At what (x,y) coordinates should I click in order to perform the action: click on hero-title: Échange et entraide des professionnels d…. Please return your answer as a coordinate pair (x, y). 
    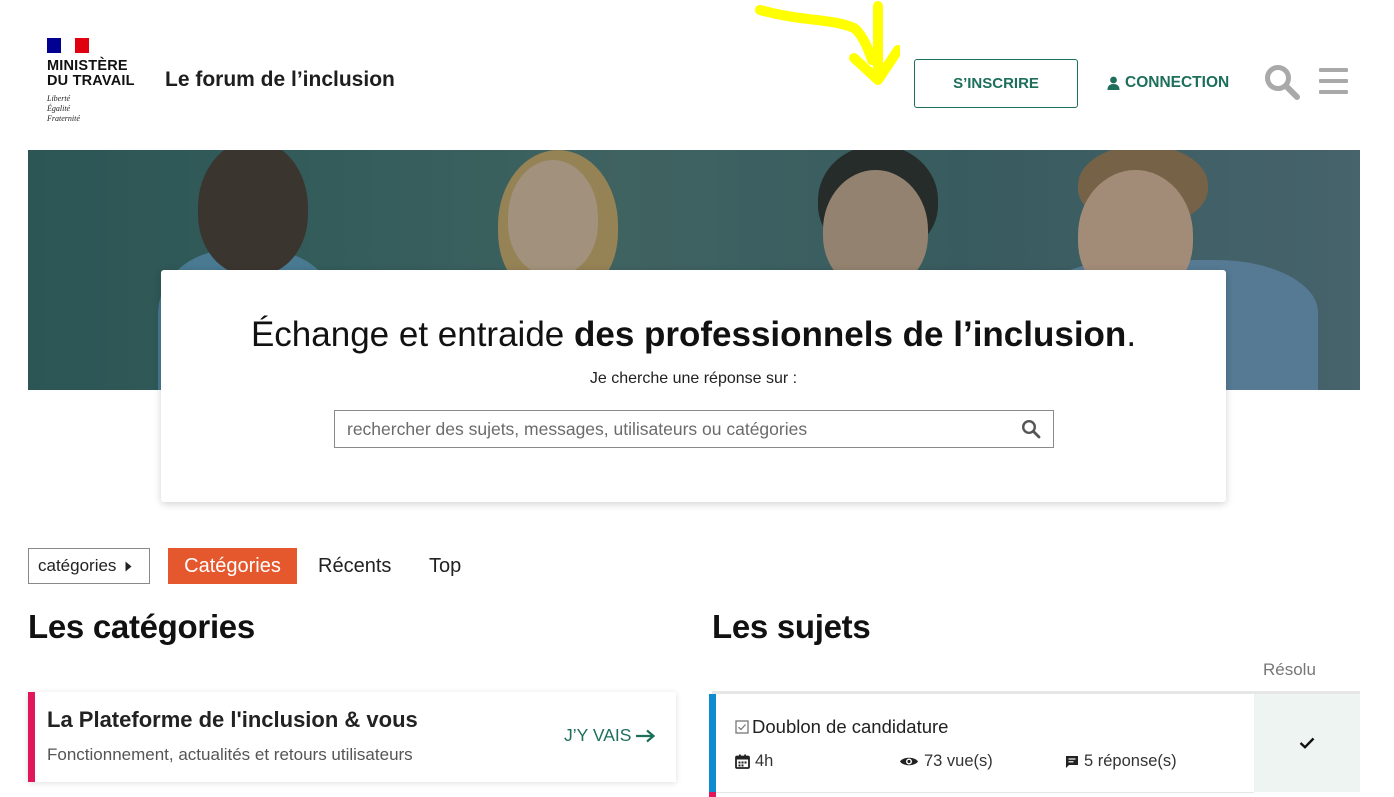
    Looking at the image, I should click on (693, 335).